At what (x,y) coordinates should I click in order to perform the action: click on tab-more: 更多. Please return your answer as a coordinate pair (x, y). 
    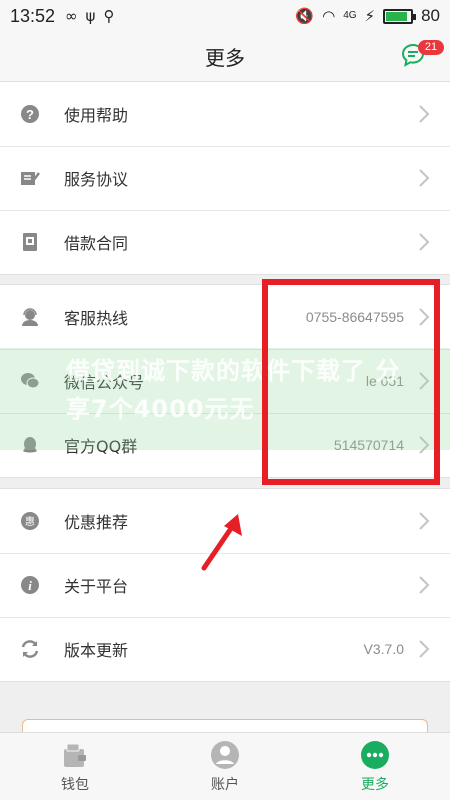
    Looking at the image, I should click on (375, 766).